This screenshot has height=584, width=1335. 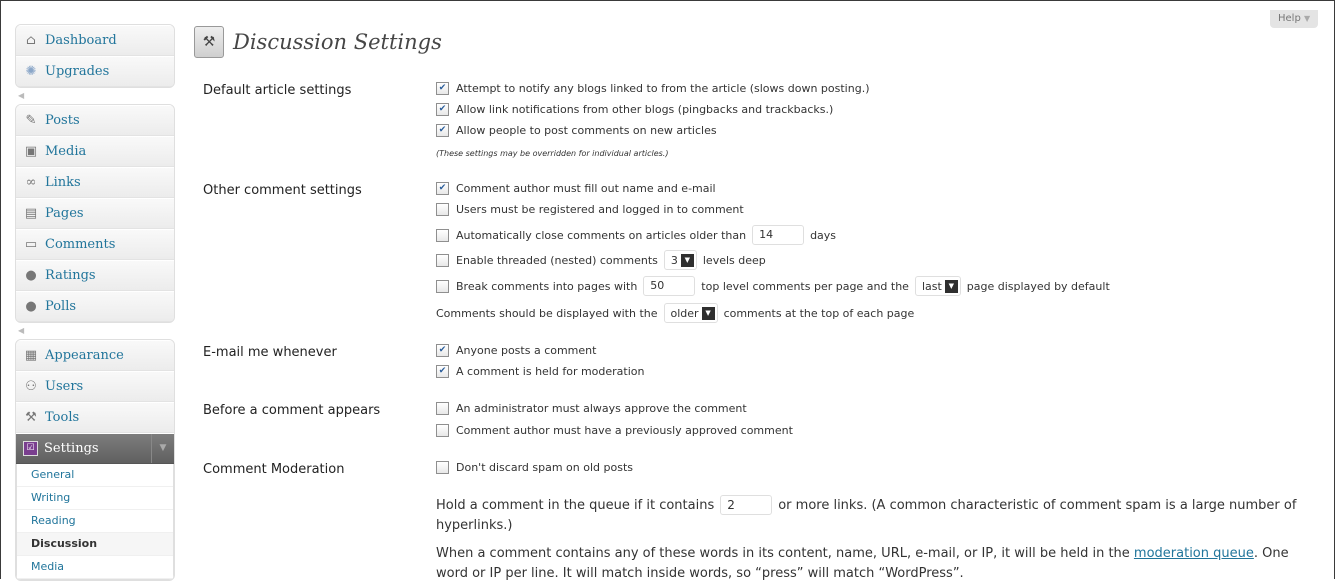 I want to click on comment-order-select: older ▼, so click(x=690, y=313).